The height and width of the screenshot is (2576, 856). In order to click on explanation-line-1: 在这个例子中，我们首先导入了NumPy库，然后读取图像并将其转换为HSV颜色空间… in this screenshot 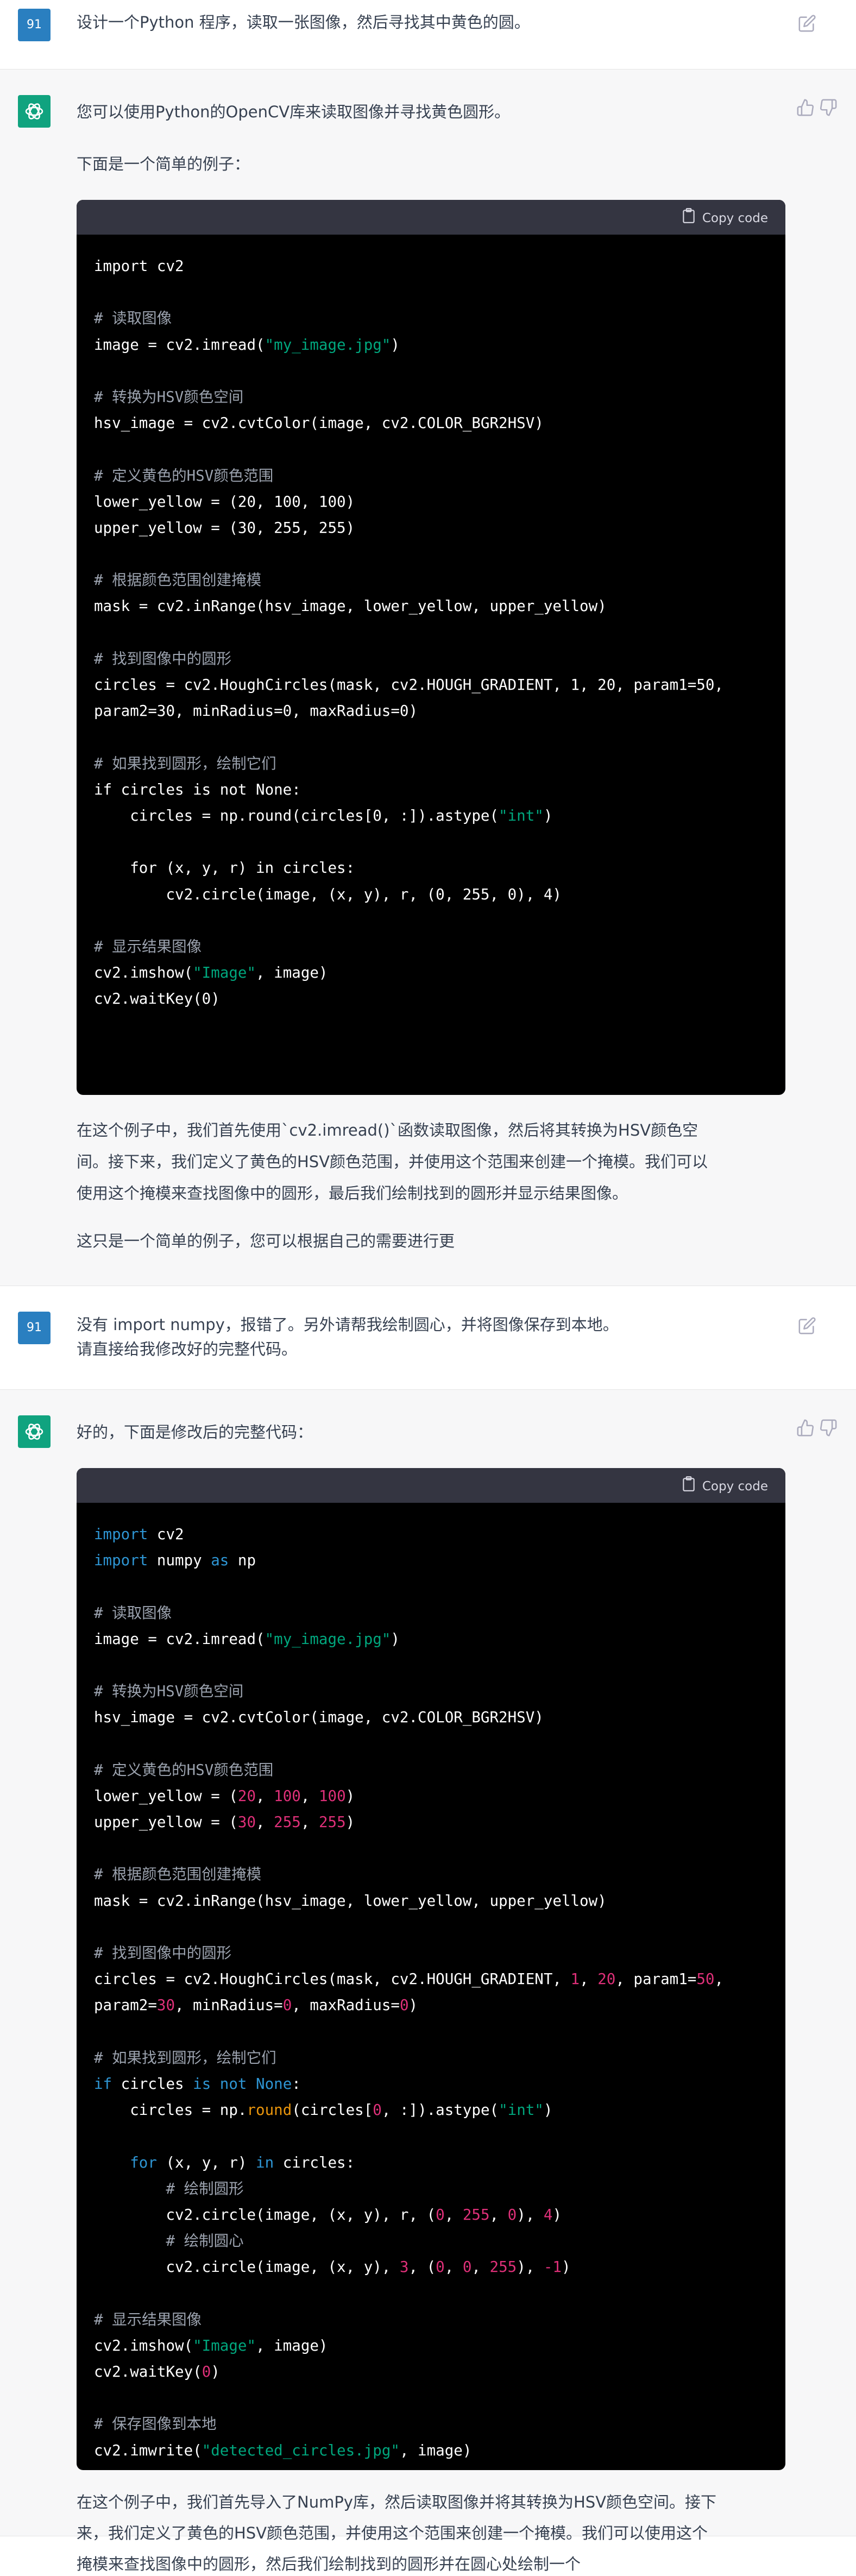, I will do `click(397, 2502)`.